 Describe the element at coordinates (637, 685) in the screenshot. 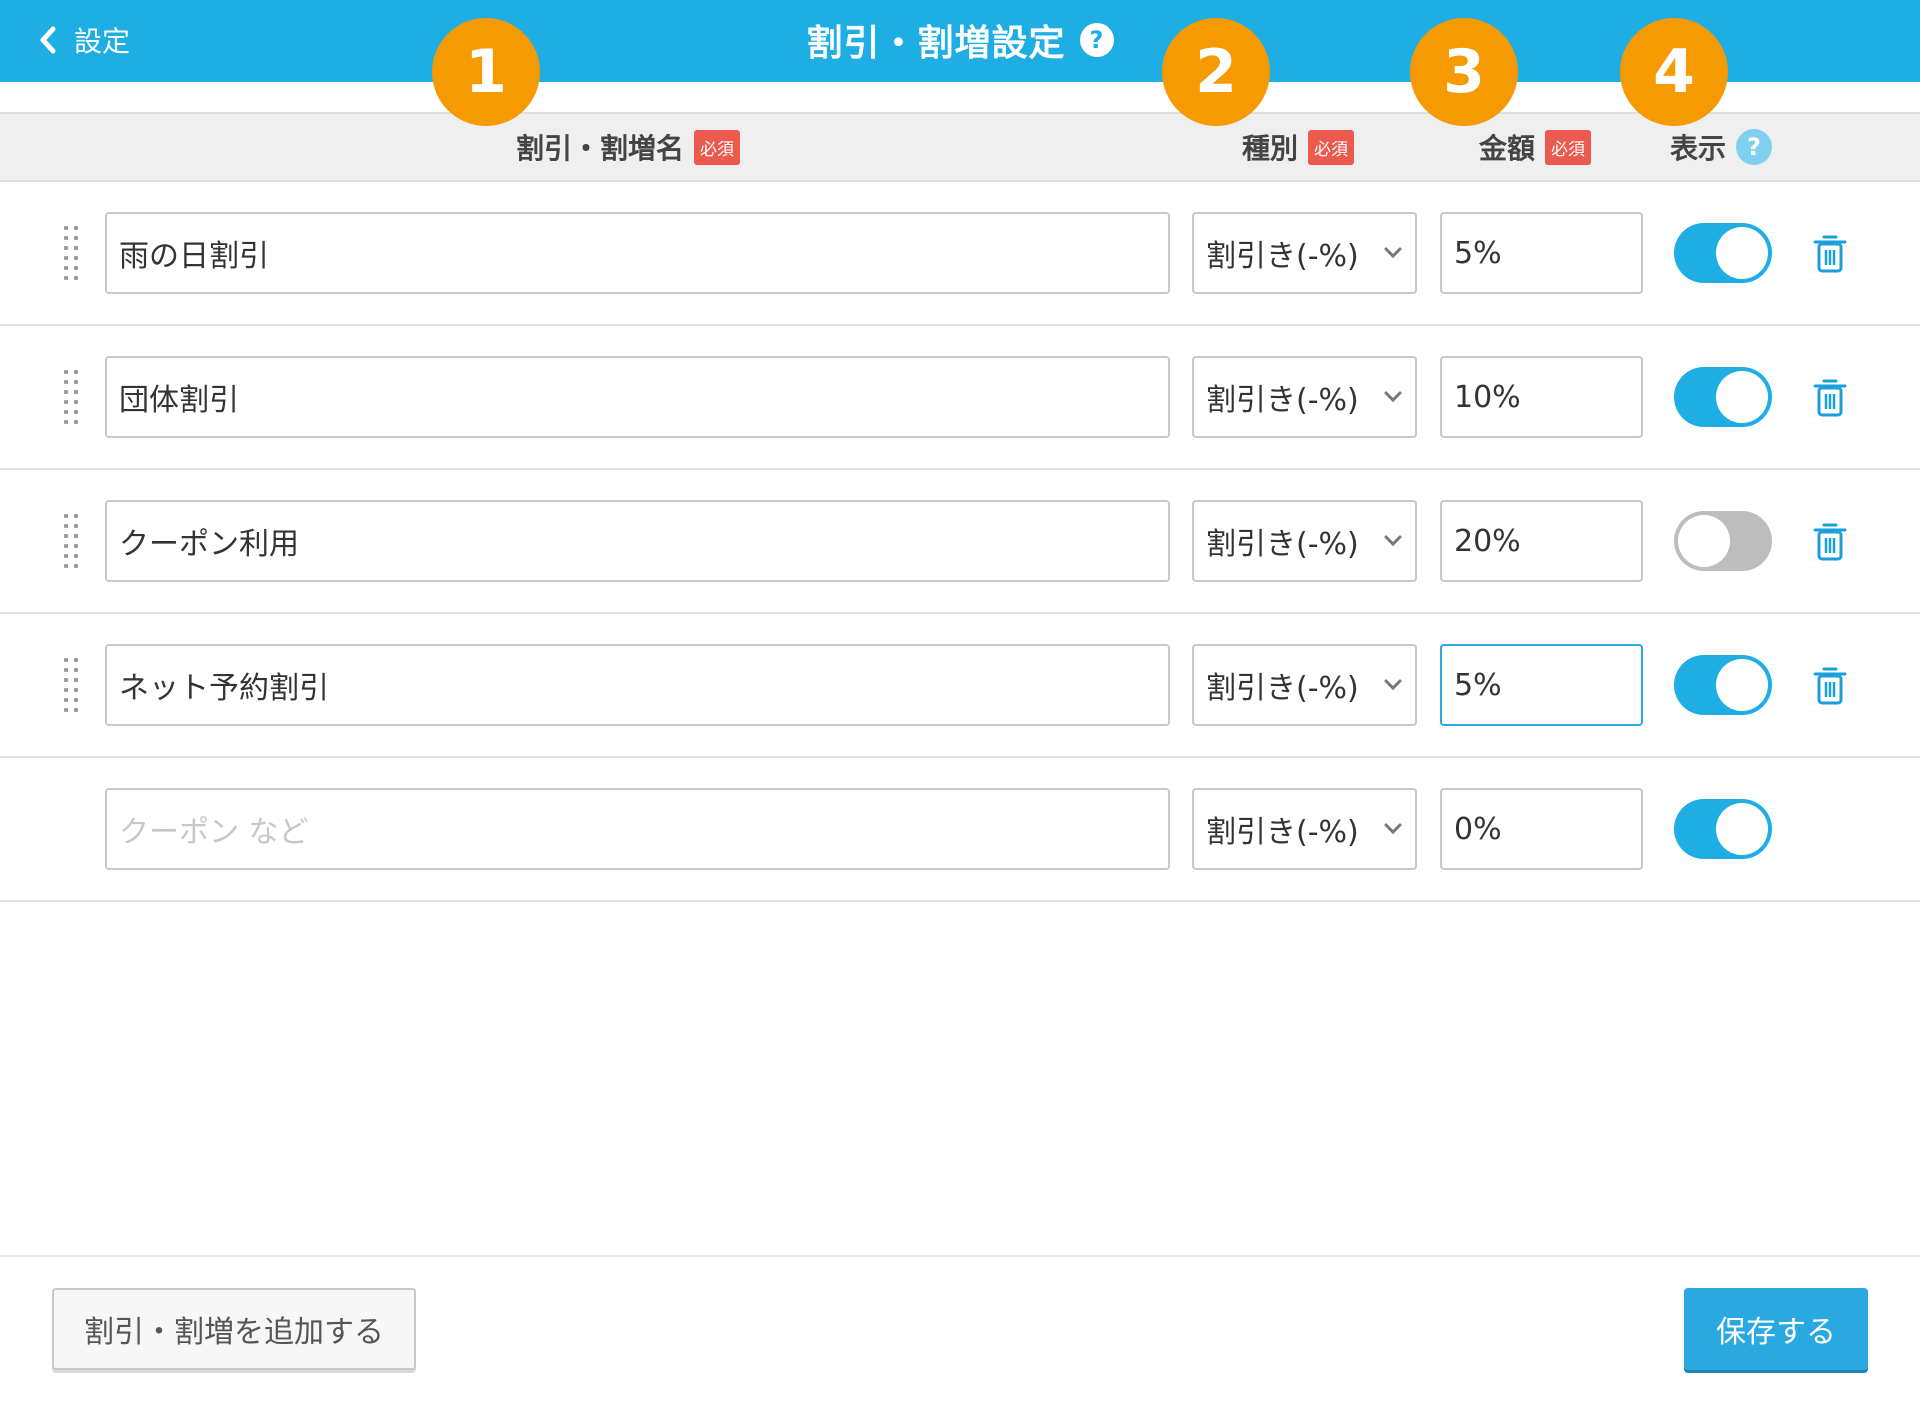

I see `discount-name-input: ネット予約割引` at that location.